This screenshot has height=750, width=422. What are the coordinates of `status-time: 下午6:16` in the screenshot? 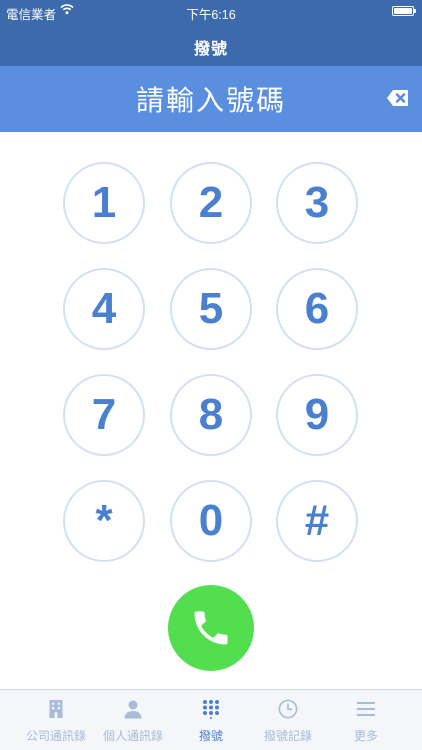 It's located at (211, 15).